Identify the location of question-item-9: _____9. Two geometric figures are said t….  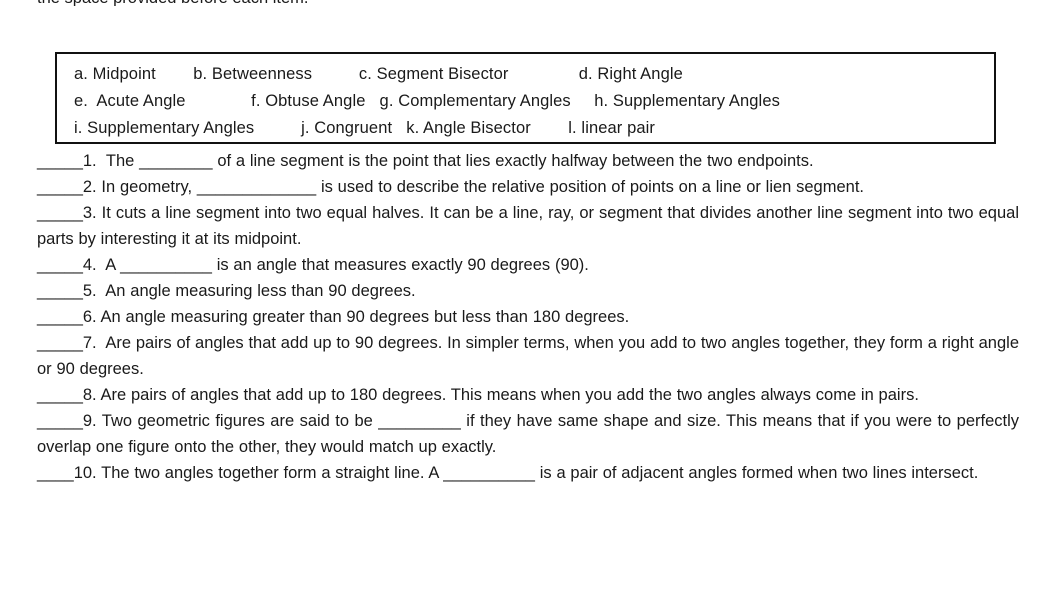
(530, 434).